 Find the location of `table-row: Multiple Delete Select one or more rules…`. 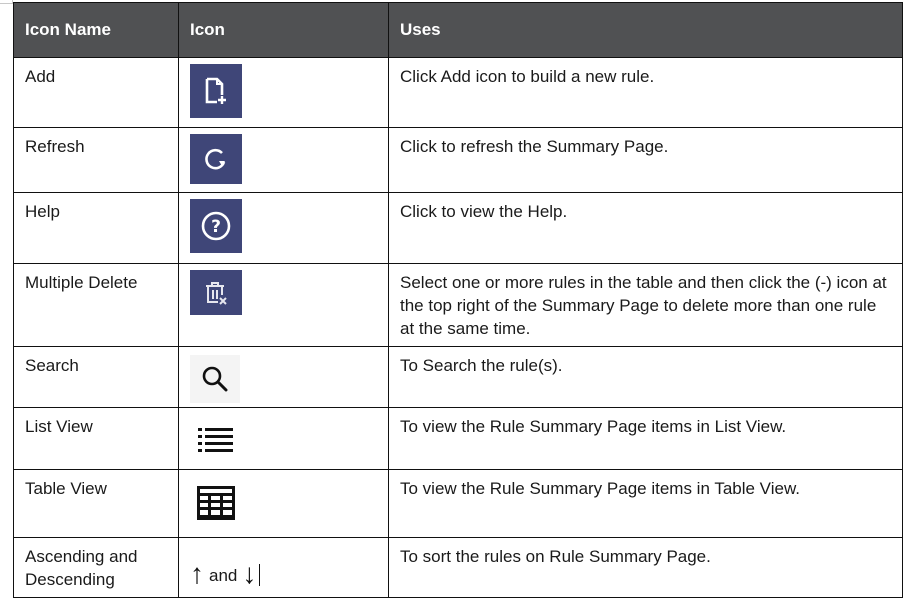

table-row: Multiple Delete Select one or more rules… is located at coordinates (458, 305).